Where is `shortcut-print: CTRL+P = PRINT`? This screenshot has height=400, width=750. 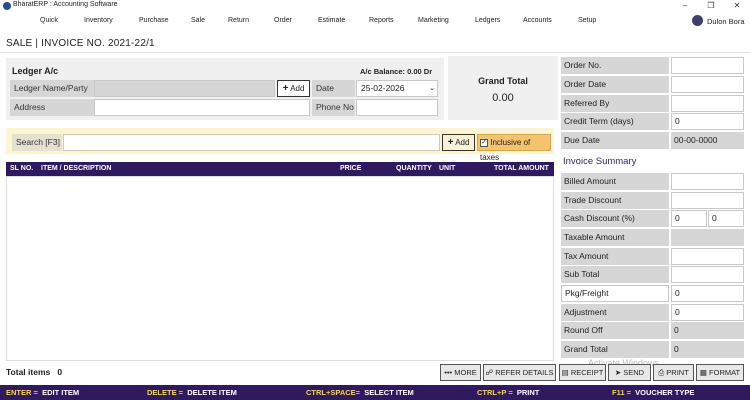 shortcut-print: CTRL+P = PRINT is located at coordinates (508, 392).